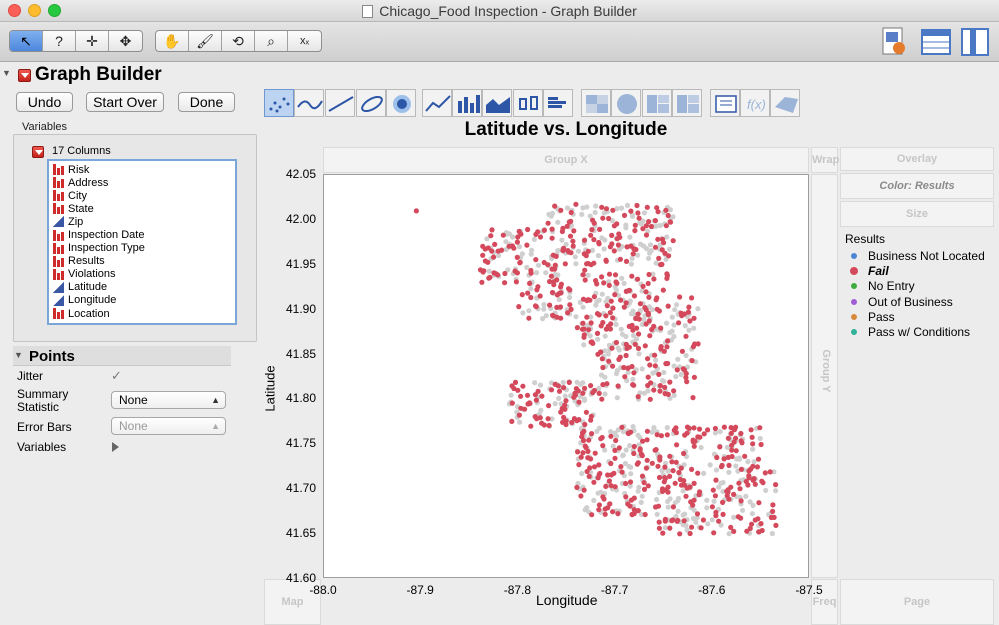 This screenshot has width=999, height=625. I want to click on heatmap-element-icon, so click(596, 103).